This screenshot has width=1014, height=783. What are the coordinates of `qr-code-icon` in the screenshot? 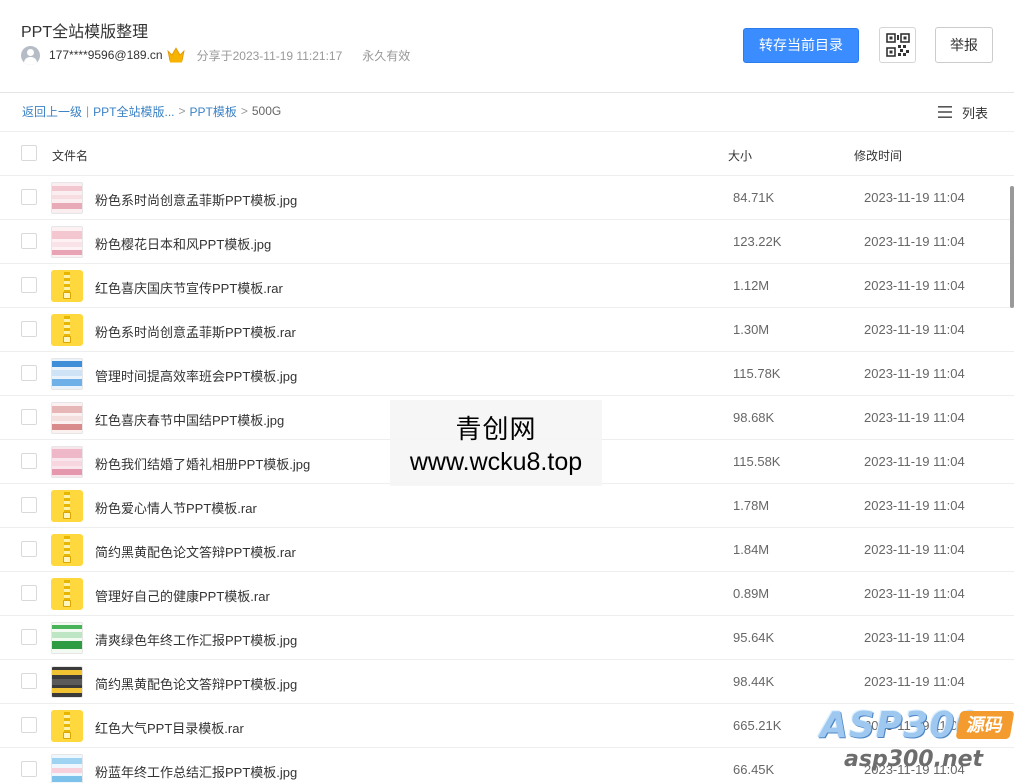 It's located at (897, 45).